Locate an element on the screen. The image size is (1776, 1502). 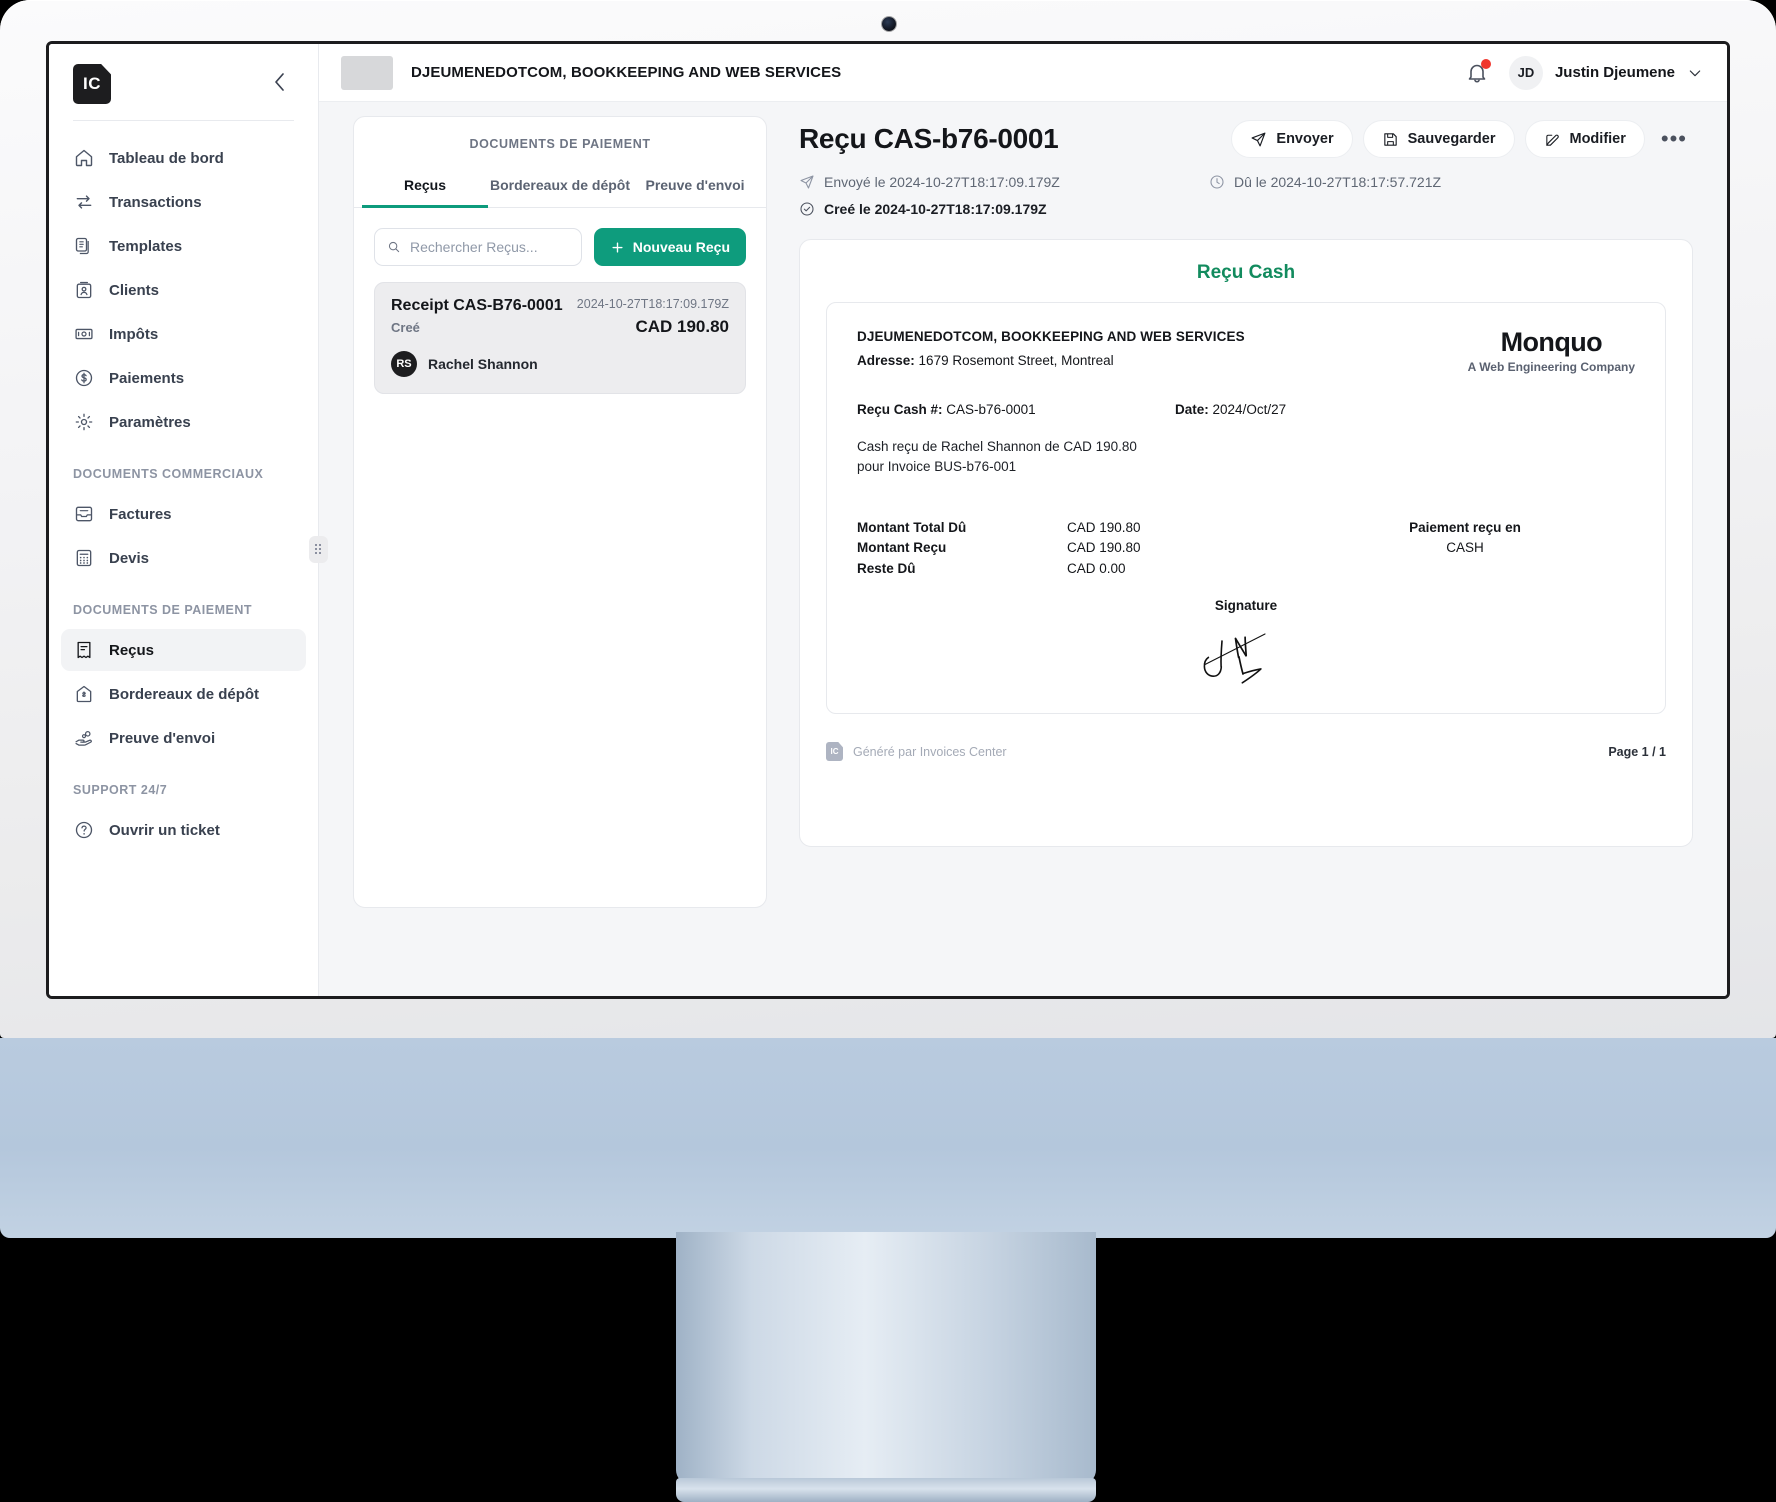
edit-label: Modifier is located at coordinates (1597, 139).